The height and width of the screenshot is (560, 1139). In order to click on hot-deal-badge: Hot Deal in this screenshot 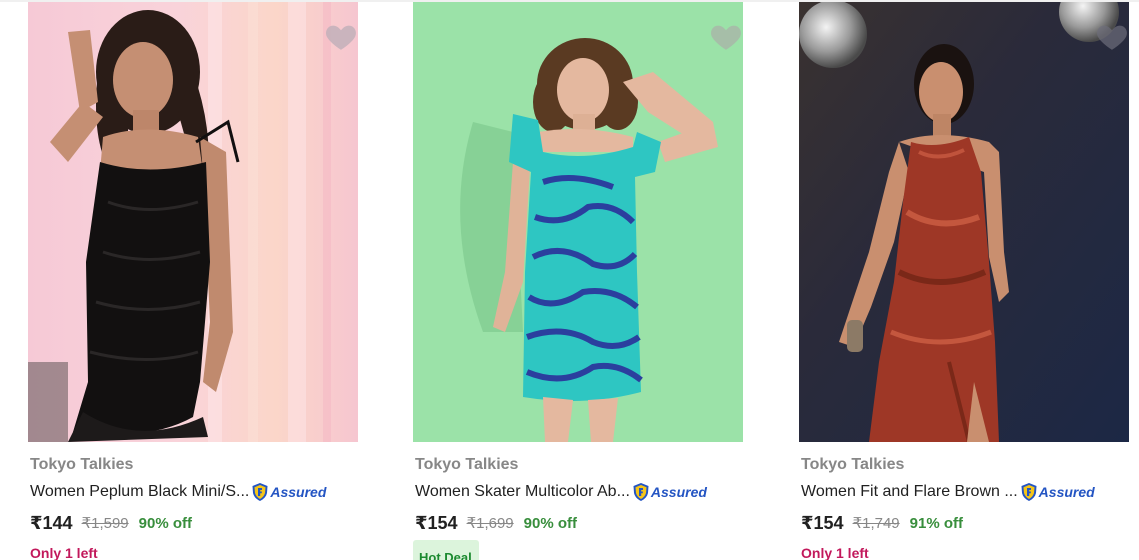, I will do `click(446, 550)`.